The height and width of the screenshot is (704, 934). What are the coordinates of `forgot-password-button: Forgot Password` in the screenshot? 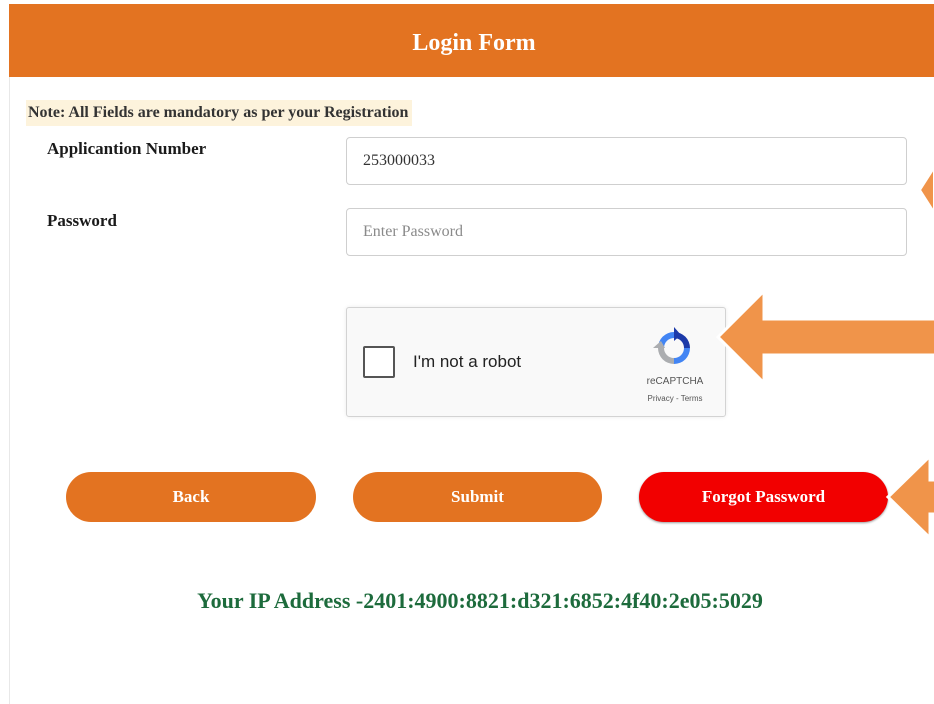 It's located at (763, 497).